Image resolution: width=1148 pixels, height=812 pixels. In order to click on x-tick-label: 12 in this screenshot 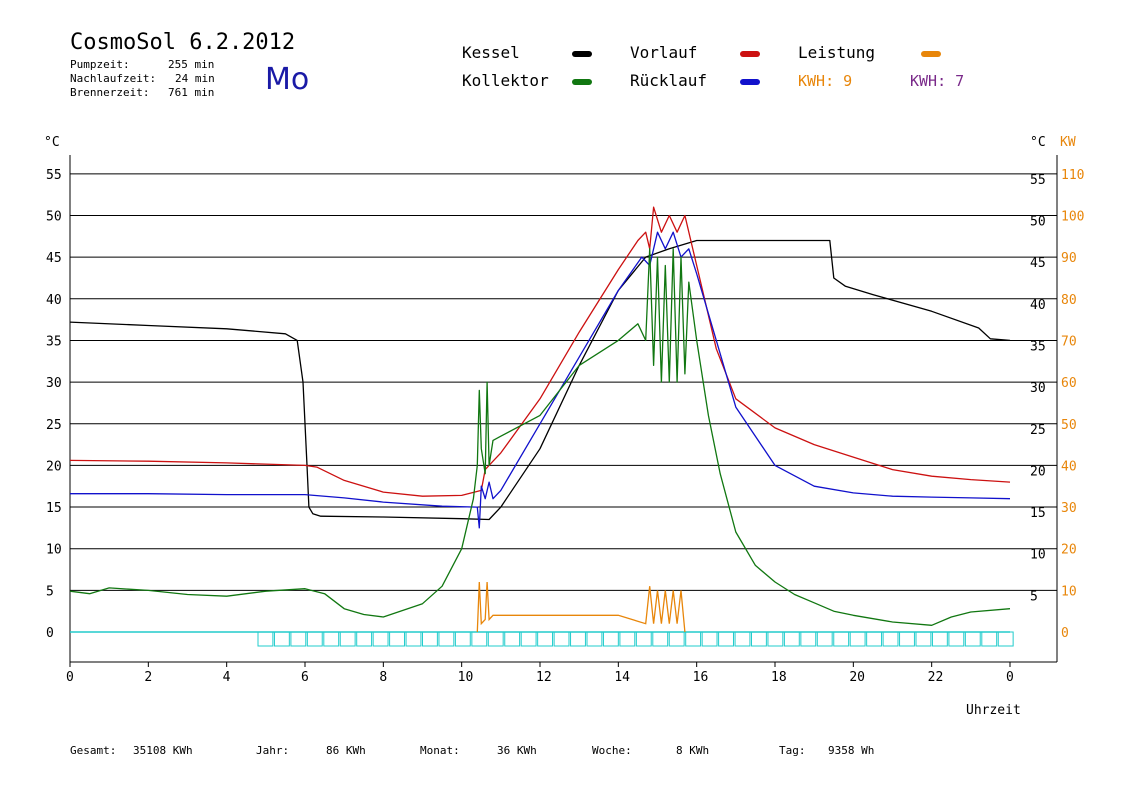, I will do `click(544, 677)`.